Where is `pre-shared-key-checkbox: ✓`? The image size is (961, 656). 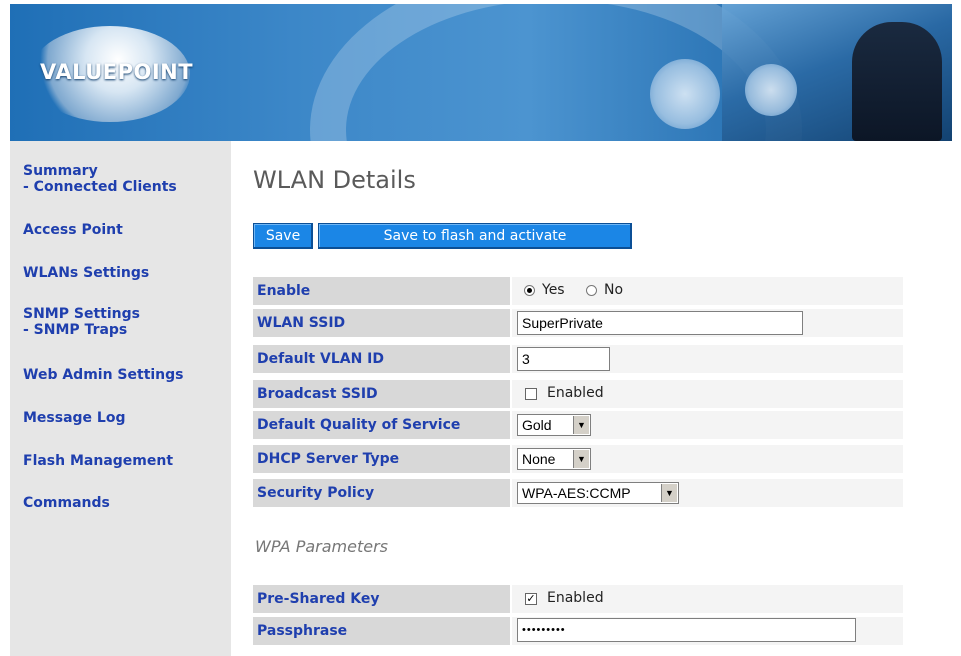 pre-shared-key-checkbox: ✓ is located at coordinates (531, 599).